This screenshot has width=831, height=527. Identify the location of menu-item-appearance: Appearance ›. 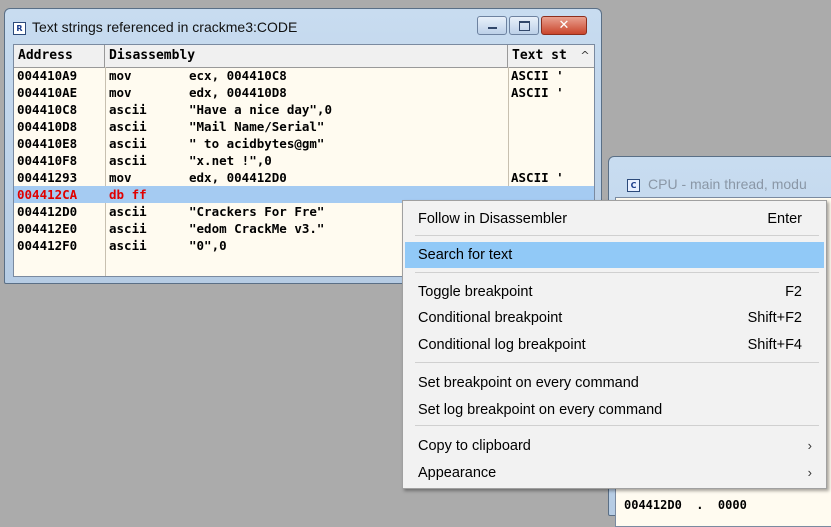
(614, 473).